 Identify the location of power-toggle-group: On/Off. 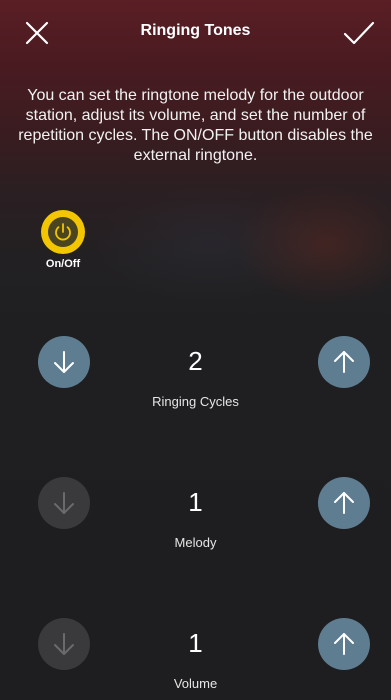
(63, 240).